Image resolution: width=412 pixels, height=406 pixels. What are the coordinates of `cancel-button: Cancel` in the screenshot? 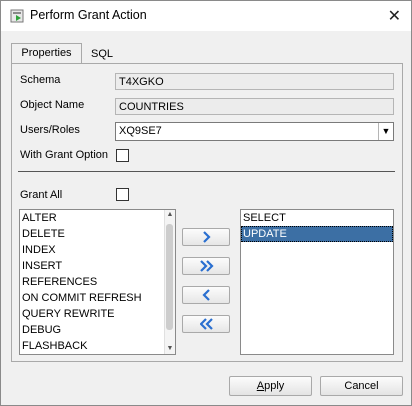 It's located at (361, 386).